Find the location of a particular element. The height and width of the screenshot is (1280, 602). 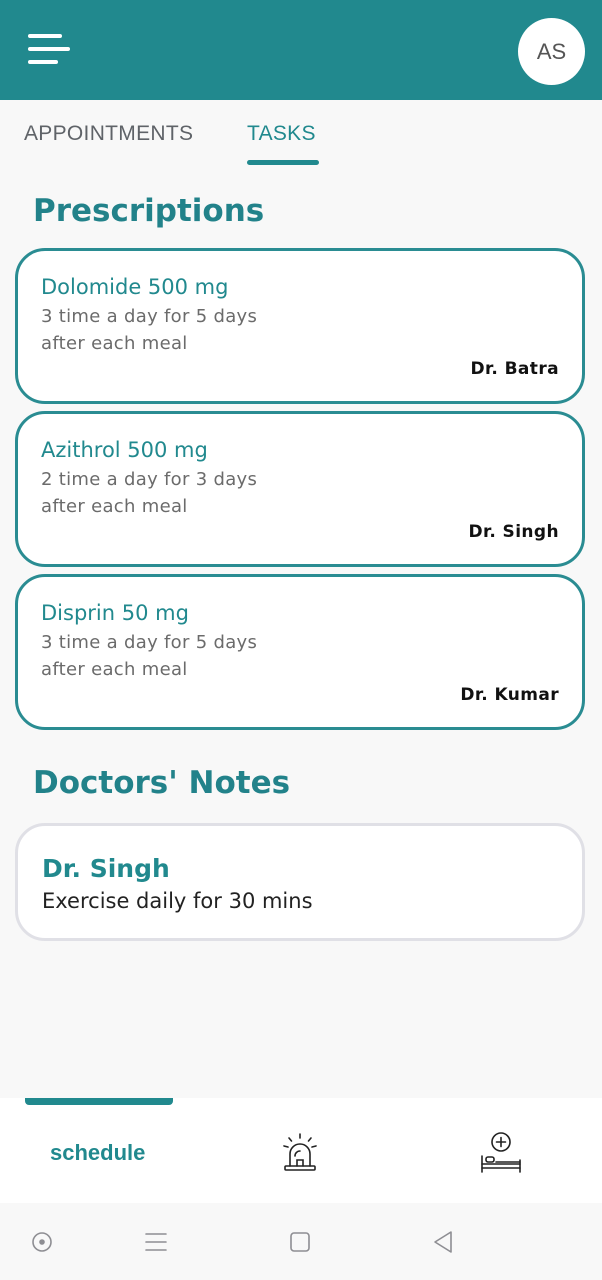

active-tab-indicator is located at coordinates (283, 162).